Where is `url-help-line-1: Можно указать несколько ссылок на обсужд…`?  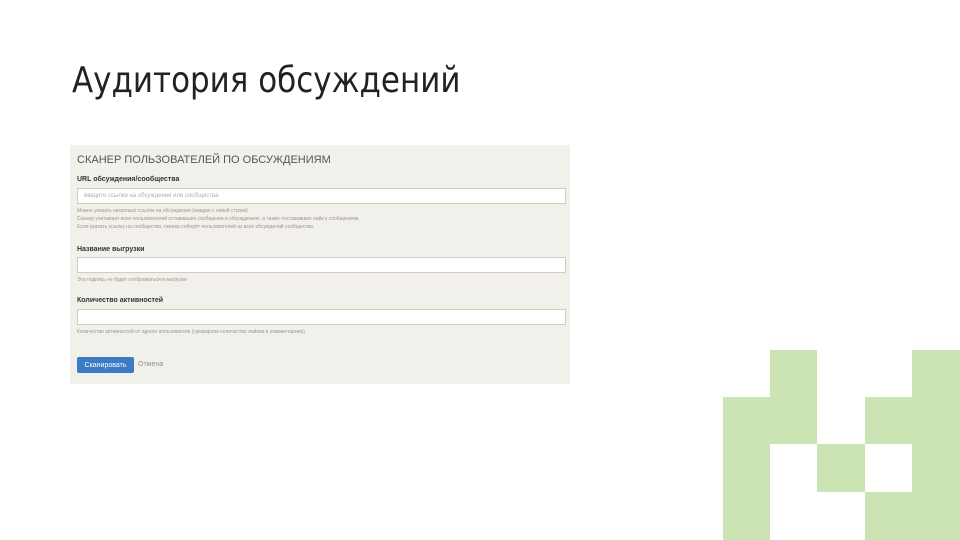
url-help-line-1: Можно указать несколько ссылок на обсужд… is located at coordinates (163, 211).